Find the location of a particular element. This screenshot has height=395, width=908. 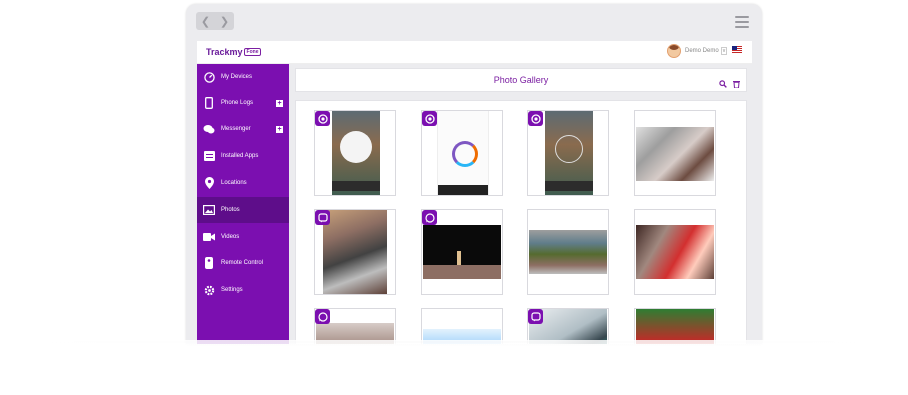

gallery-header: Photo Gallery is located at coordinates (521, 80).